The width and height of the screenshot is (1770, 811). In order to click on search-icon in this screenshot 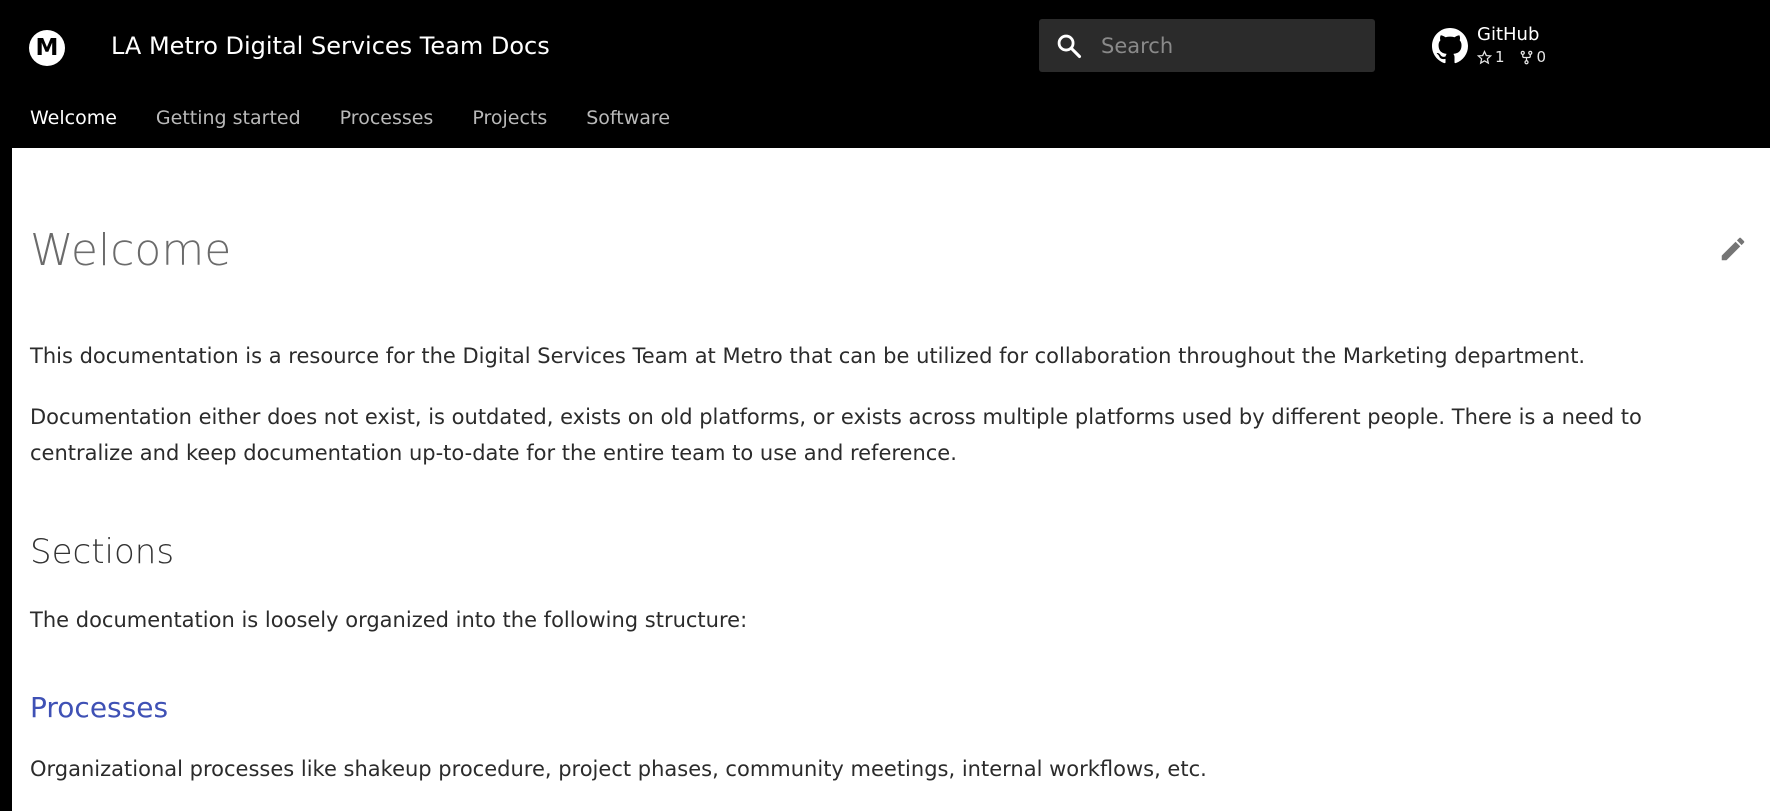, I will do `click(1069, 46)`.